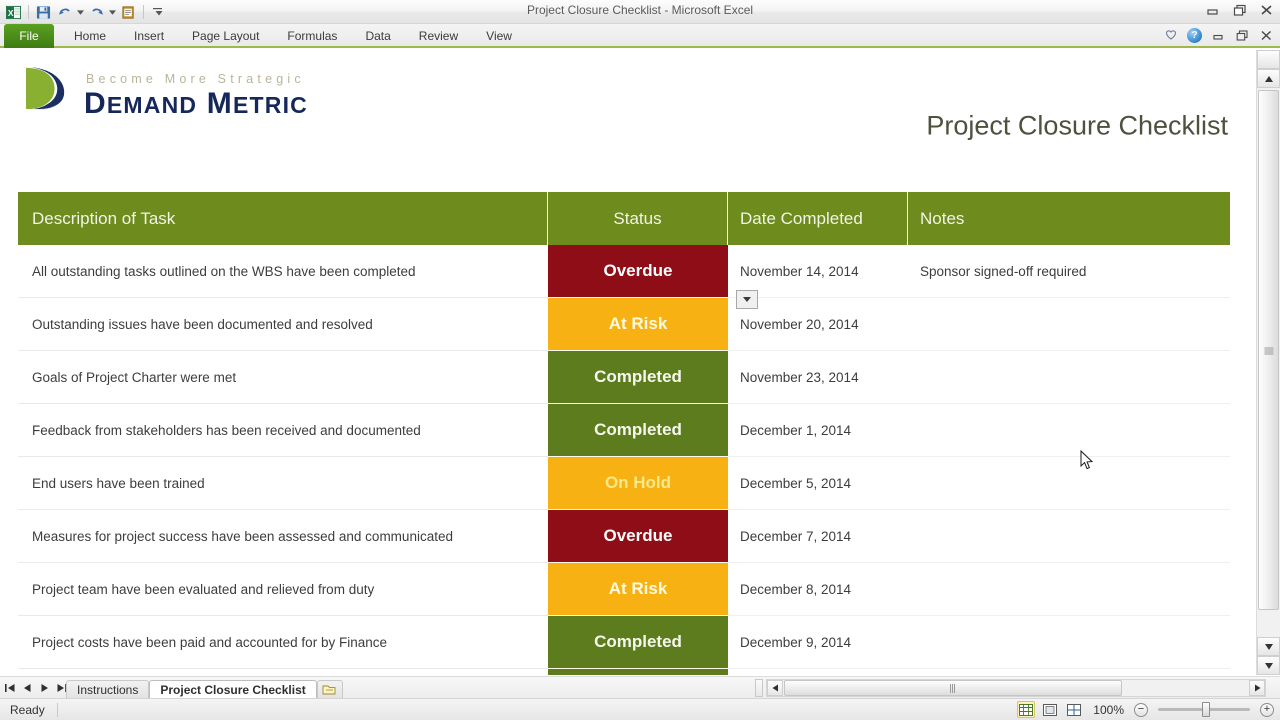 This screenshot has height=720, width=1280. I want to click on horizontal-scrollbar, so click(1016, 695).